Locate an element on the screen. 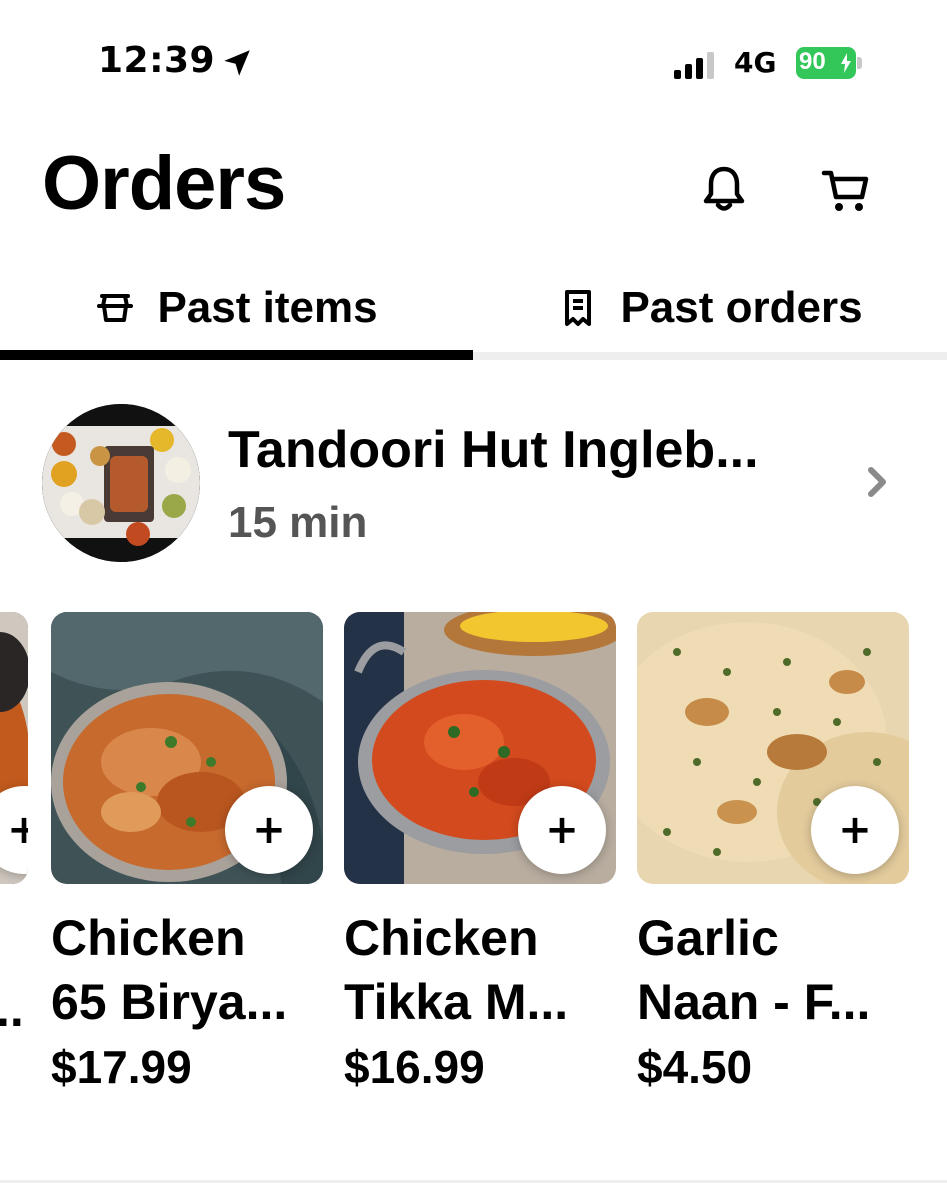 This screenshot has width=947, height=1200. item-price: $16.99 is located at coordinates (414, 1067).